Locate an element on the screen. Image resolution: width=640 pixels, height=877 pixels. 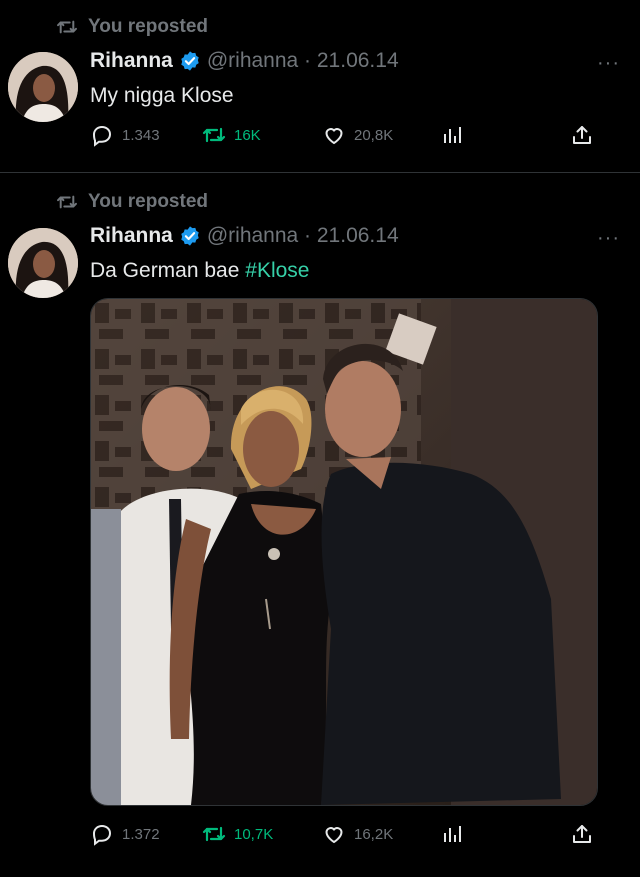
repost-button: 10,7K is located at coordinates (237, 834).